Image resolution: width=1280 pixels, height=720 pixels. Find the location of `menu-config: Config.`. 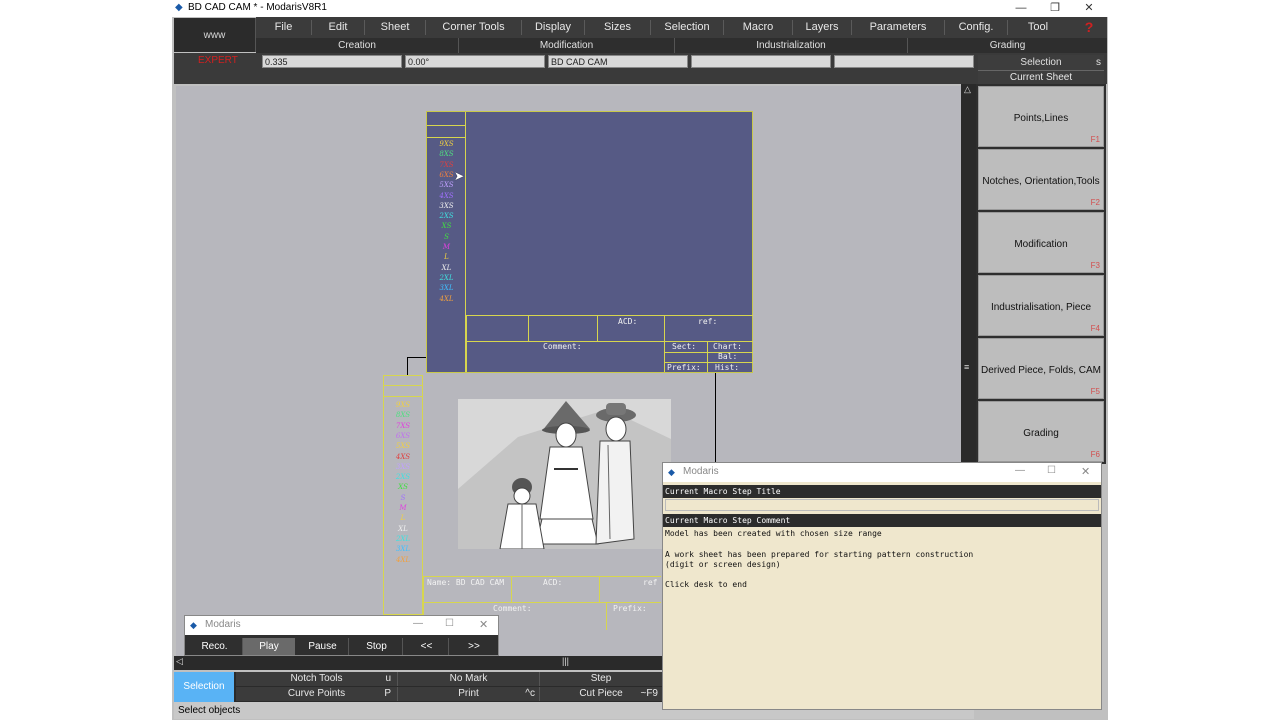

menu-config: Config. is located at coordinates (976, 27).